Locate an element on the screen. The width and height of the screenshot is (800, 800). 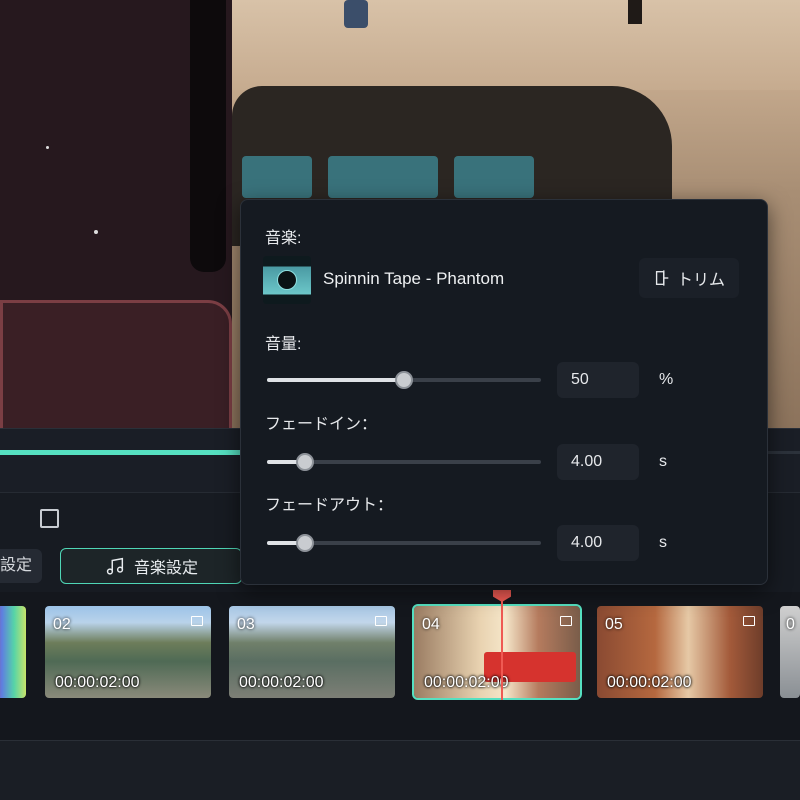
trim-icon is located at coordinates (662, 278).